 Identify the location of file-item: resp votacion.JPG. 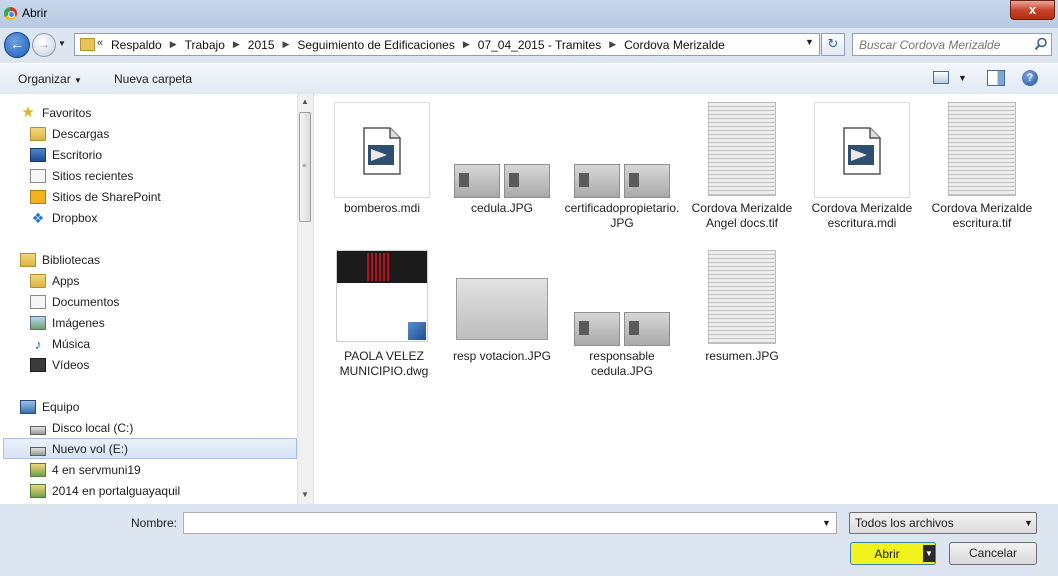
(502, 307).